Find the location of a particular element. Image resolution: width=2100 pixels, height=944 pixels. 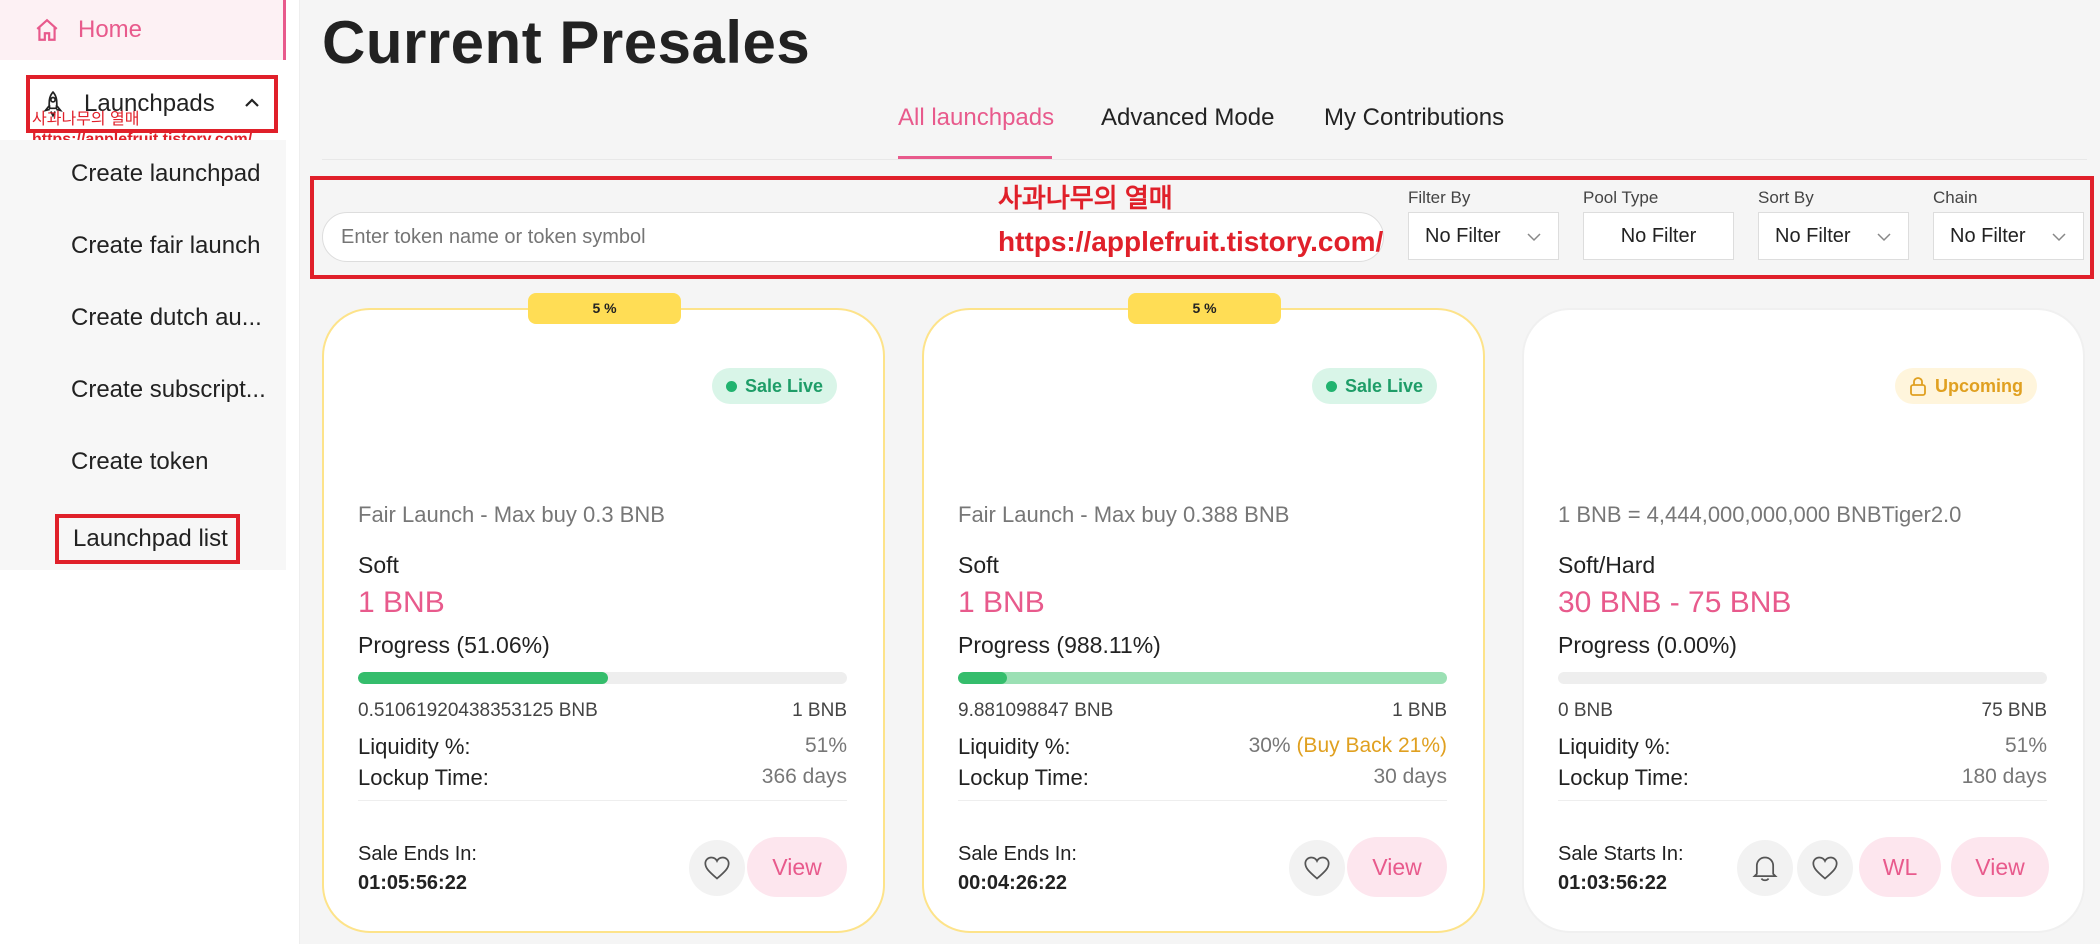

progress-label: Progress (988.11%) is located at coordinates (1059, 645).